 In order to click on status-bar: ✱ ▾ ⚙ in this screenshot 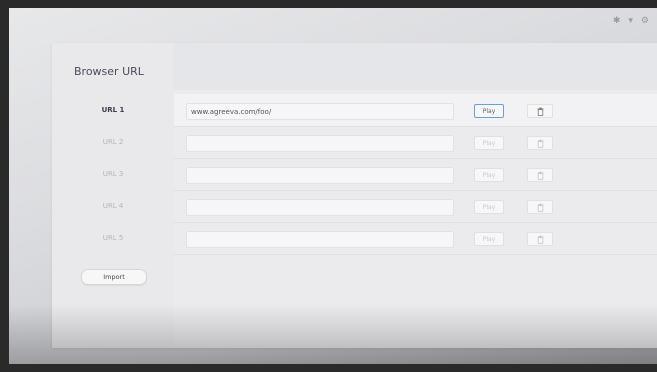, I will do `click(631, 21)`.